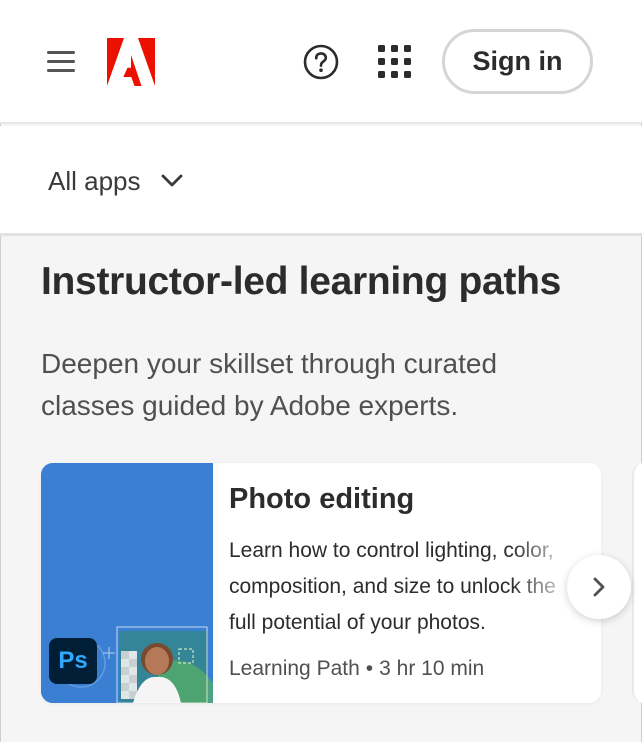  I want to click on chevron-right-icon, so click(599, 587).